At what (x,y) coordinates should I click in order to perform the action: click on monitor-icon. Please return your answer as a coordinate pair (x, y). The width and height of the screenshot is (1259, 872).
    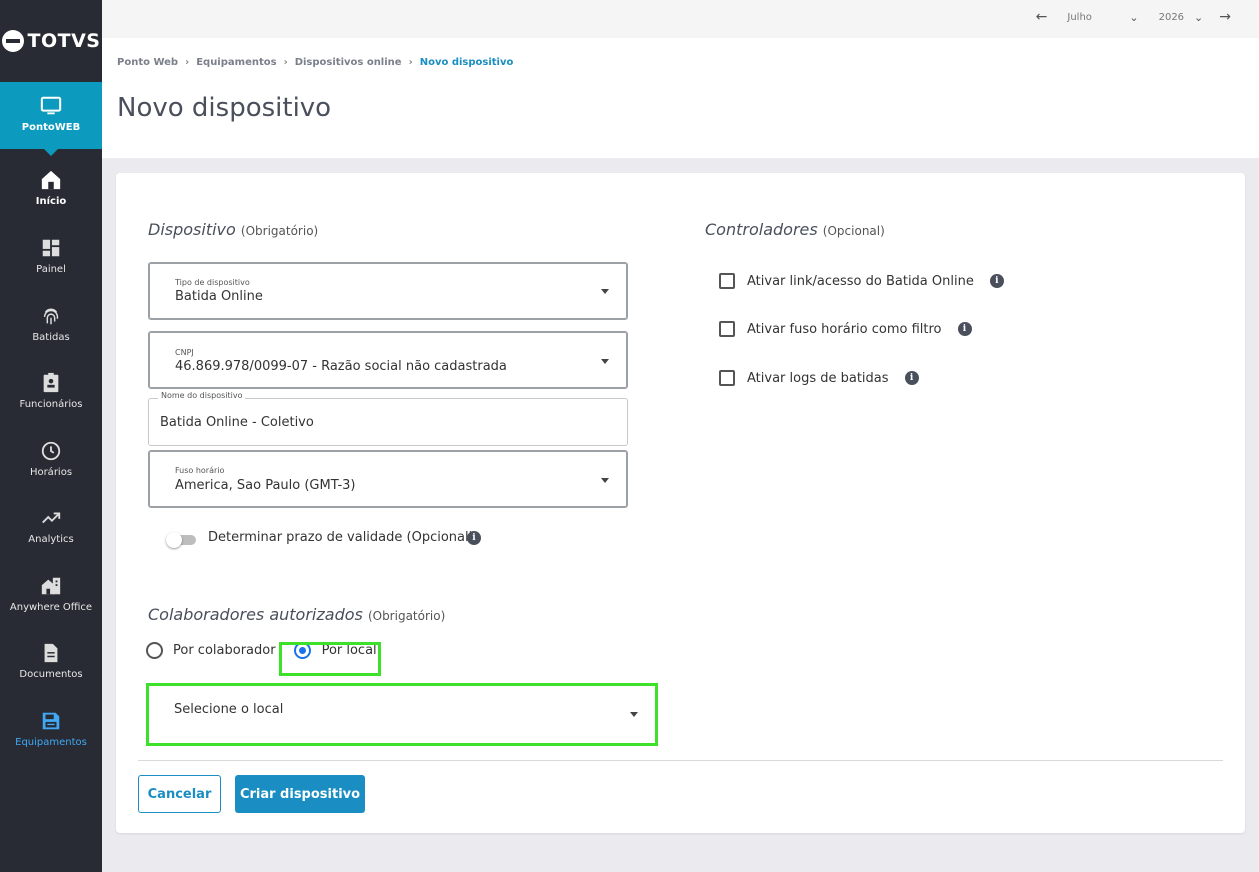
    Looking at the image, I should click on (51, 105).